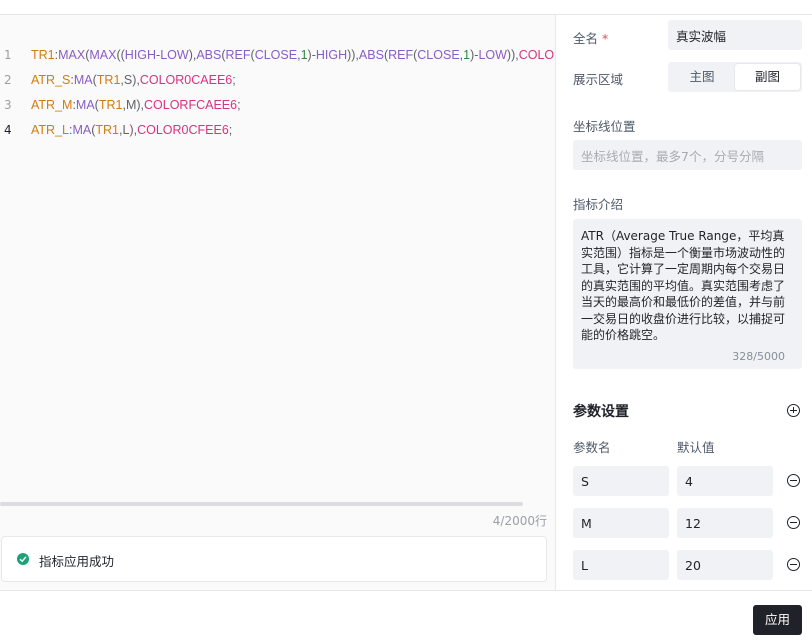  I want to click on code-token: COLOR0CAEE6, so click(186, 80).